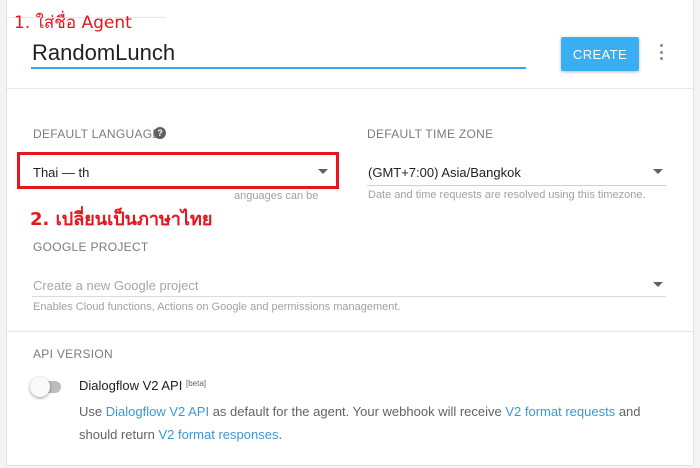  Describe the element at coordinates (115, 285) in the screenshot. I see `google-project-select: Create a new Google project` at that location.